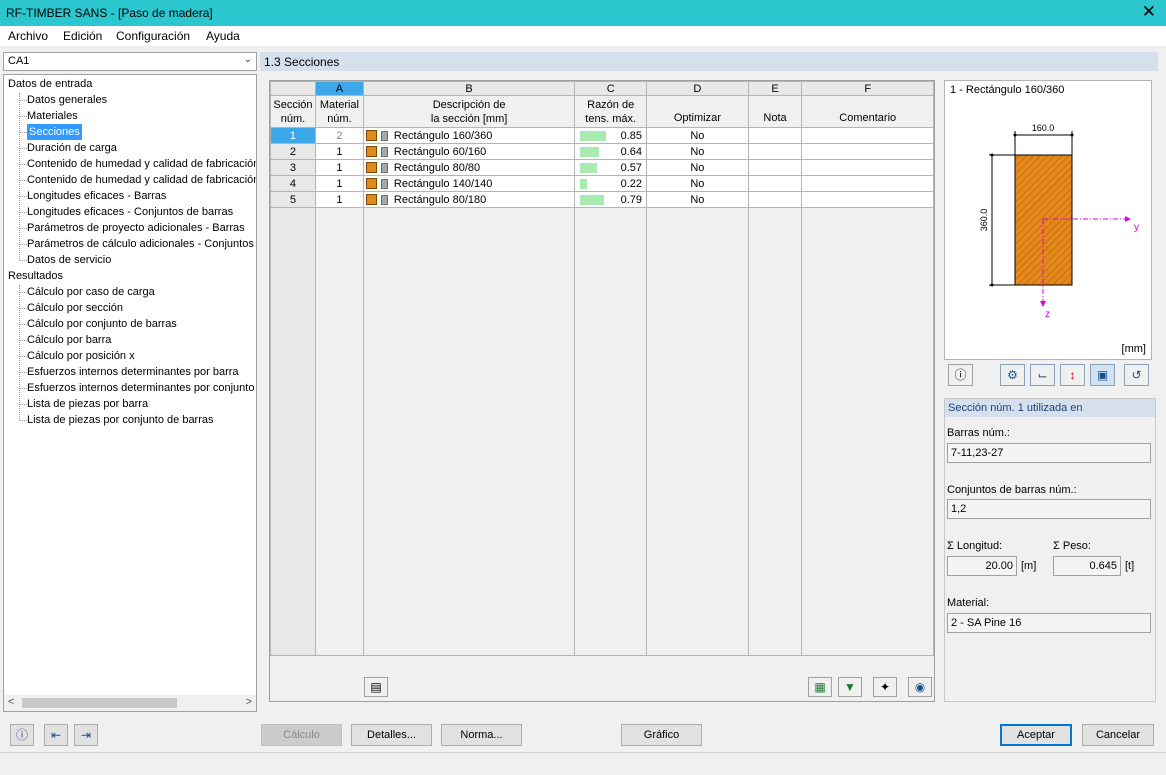 This screenshot has height=775, width=1166. Describe the element at coordinates (293, 183) in the screenshot. I see `row-number: 4` at that location.